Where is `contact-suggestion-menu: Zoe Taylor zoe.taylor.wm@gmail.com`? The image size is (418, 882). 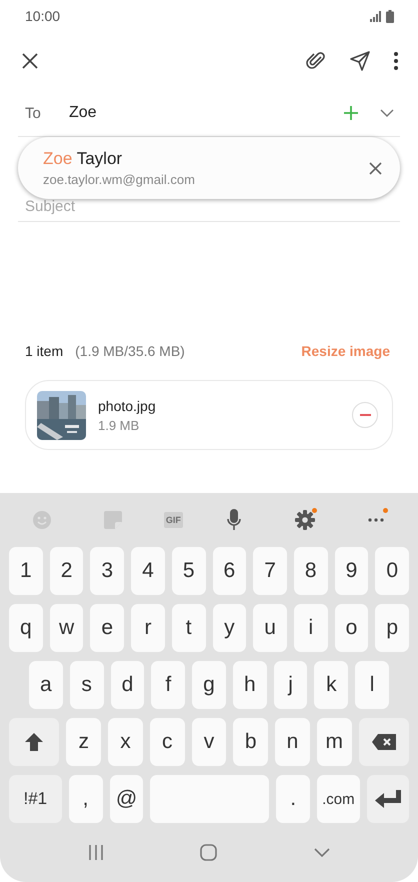
contact-suggestion-menu: Zoe Taylor zoe.taylor.wm@gmail.com is located at coordinates (209, 168).